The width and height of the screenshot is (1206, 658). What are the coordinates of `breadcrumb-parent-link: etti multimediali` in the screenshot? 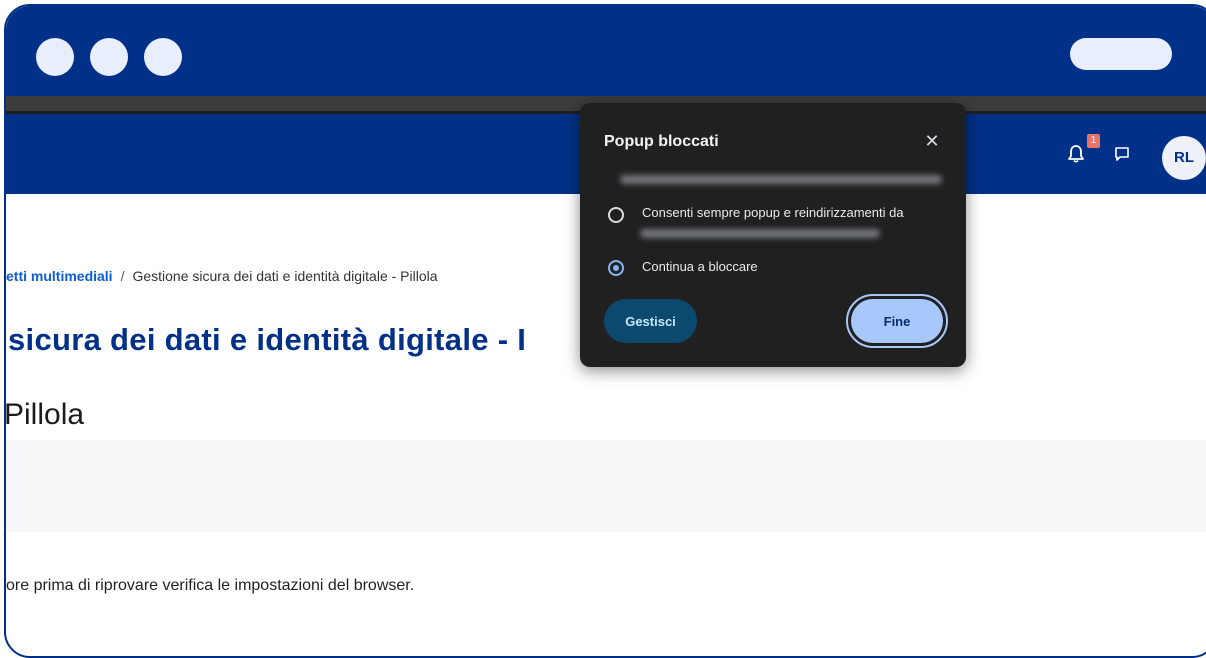 It's located at (59, 276).